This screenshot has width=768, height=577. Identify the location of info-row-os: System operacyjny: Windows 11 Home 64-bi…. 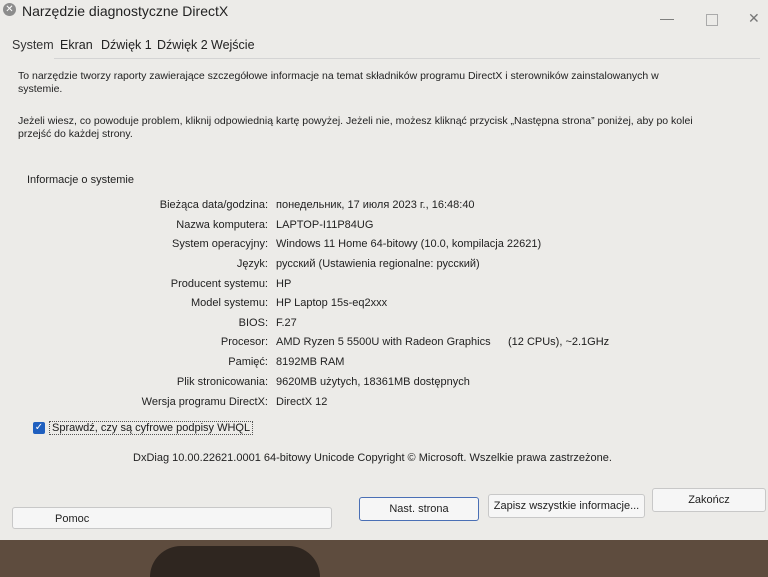
(350, 247).